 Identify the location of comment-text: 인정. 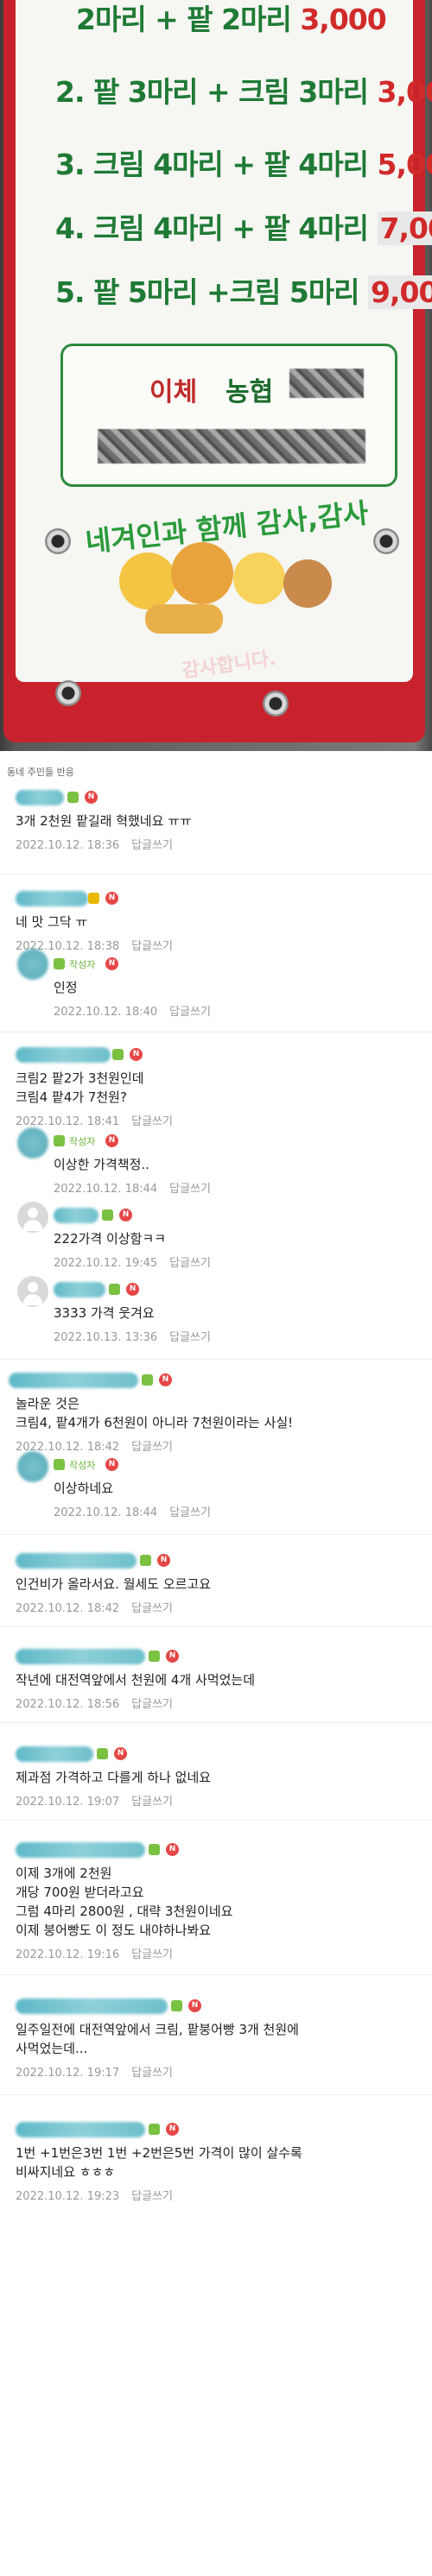
(66, 987).